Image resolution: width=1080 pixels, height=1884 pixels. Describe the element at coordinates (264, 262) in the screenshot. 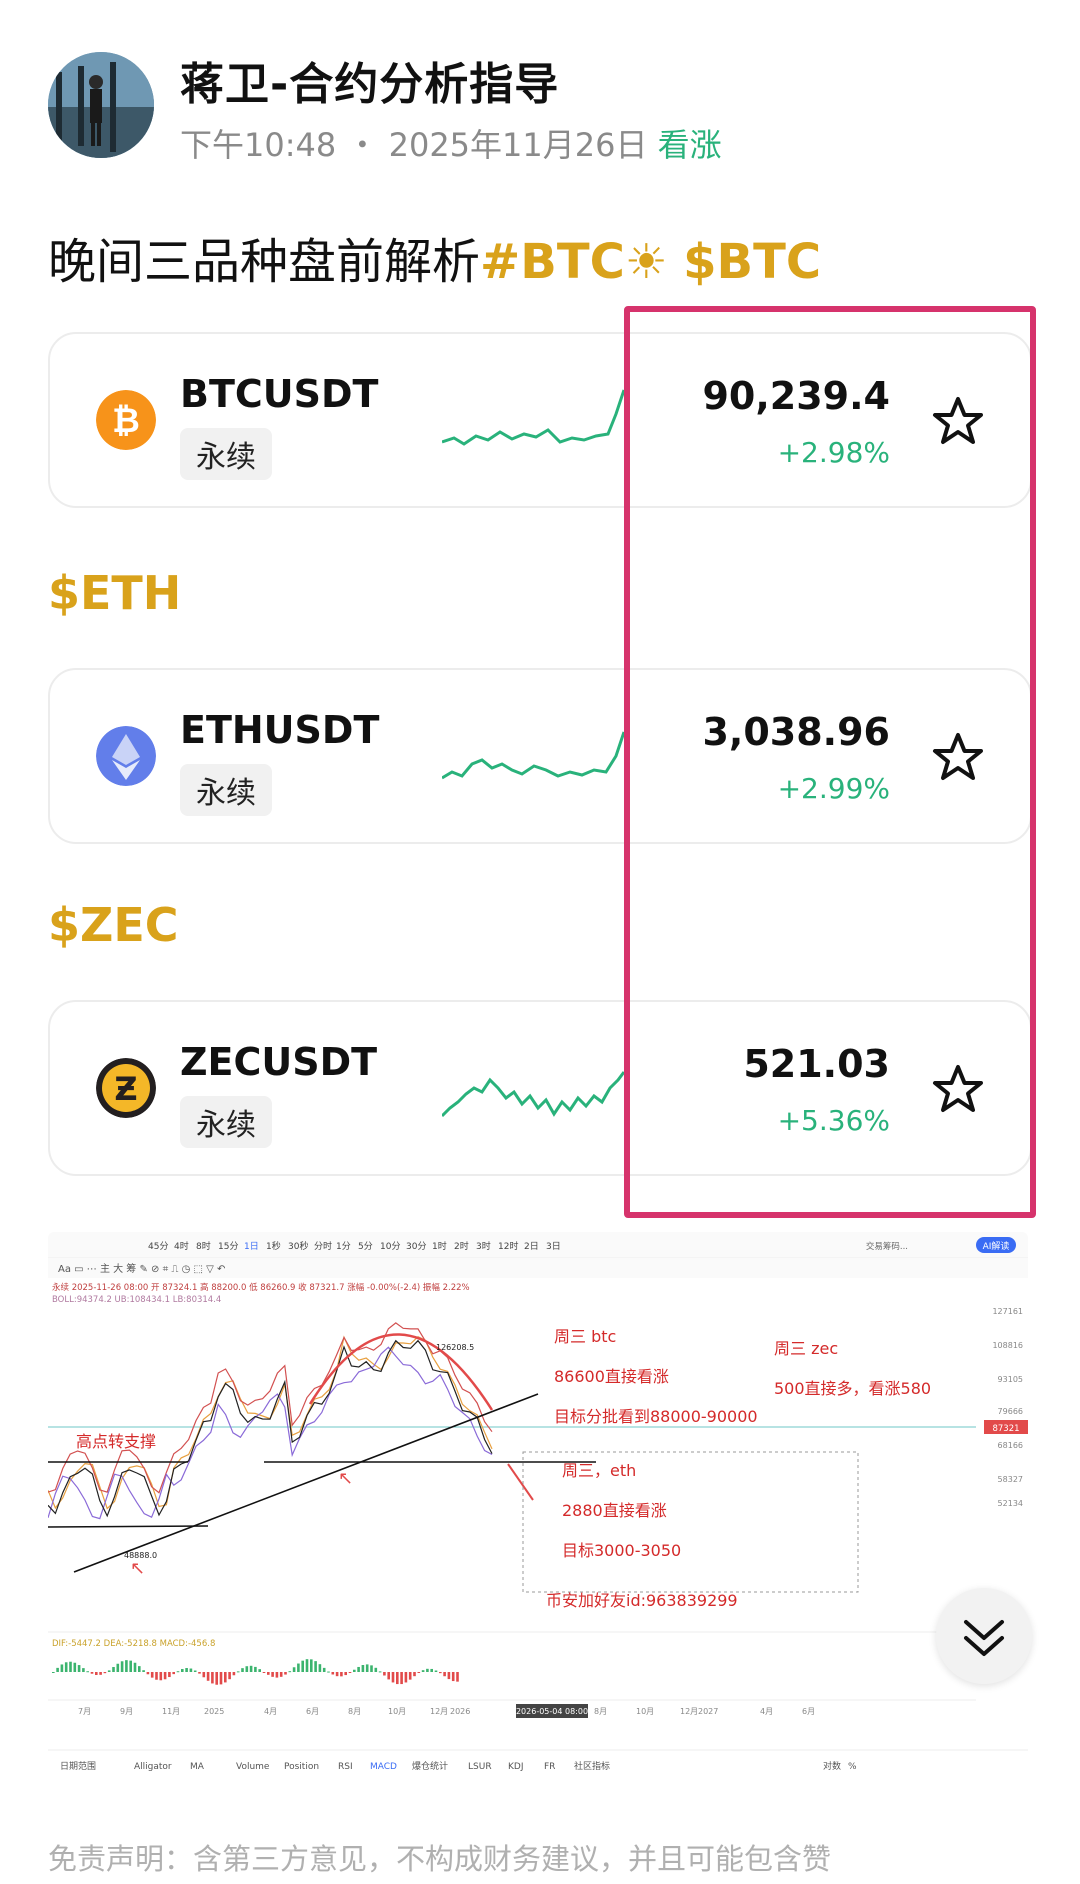

I see `title-text: 晚间三品种盘前解析` at that location.